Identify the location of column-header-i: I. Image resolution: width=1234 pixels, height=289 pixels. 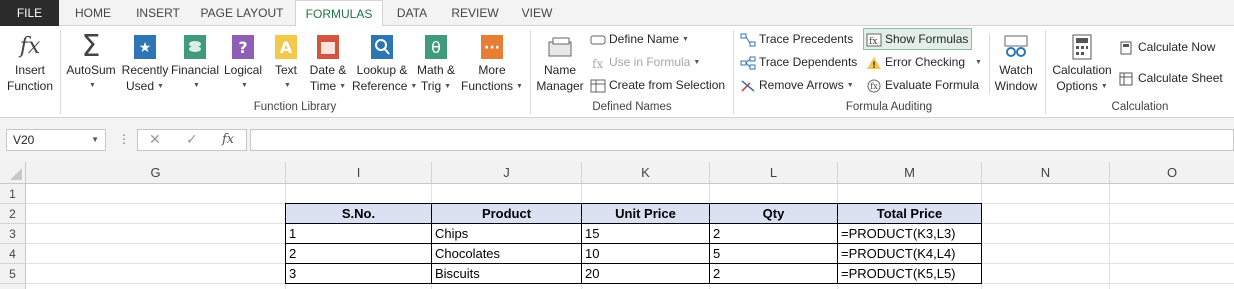
(359, 173).